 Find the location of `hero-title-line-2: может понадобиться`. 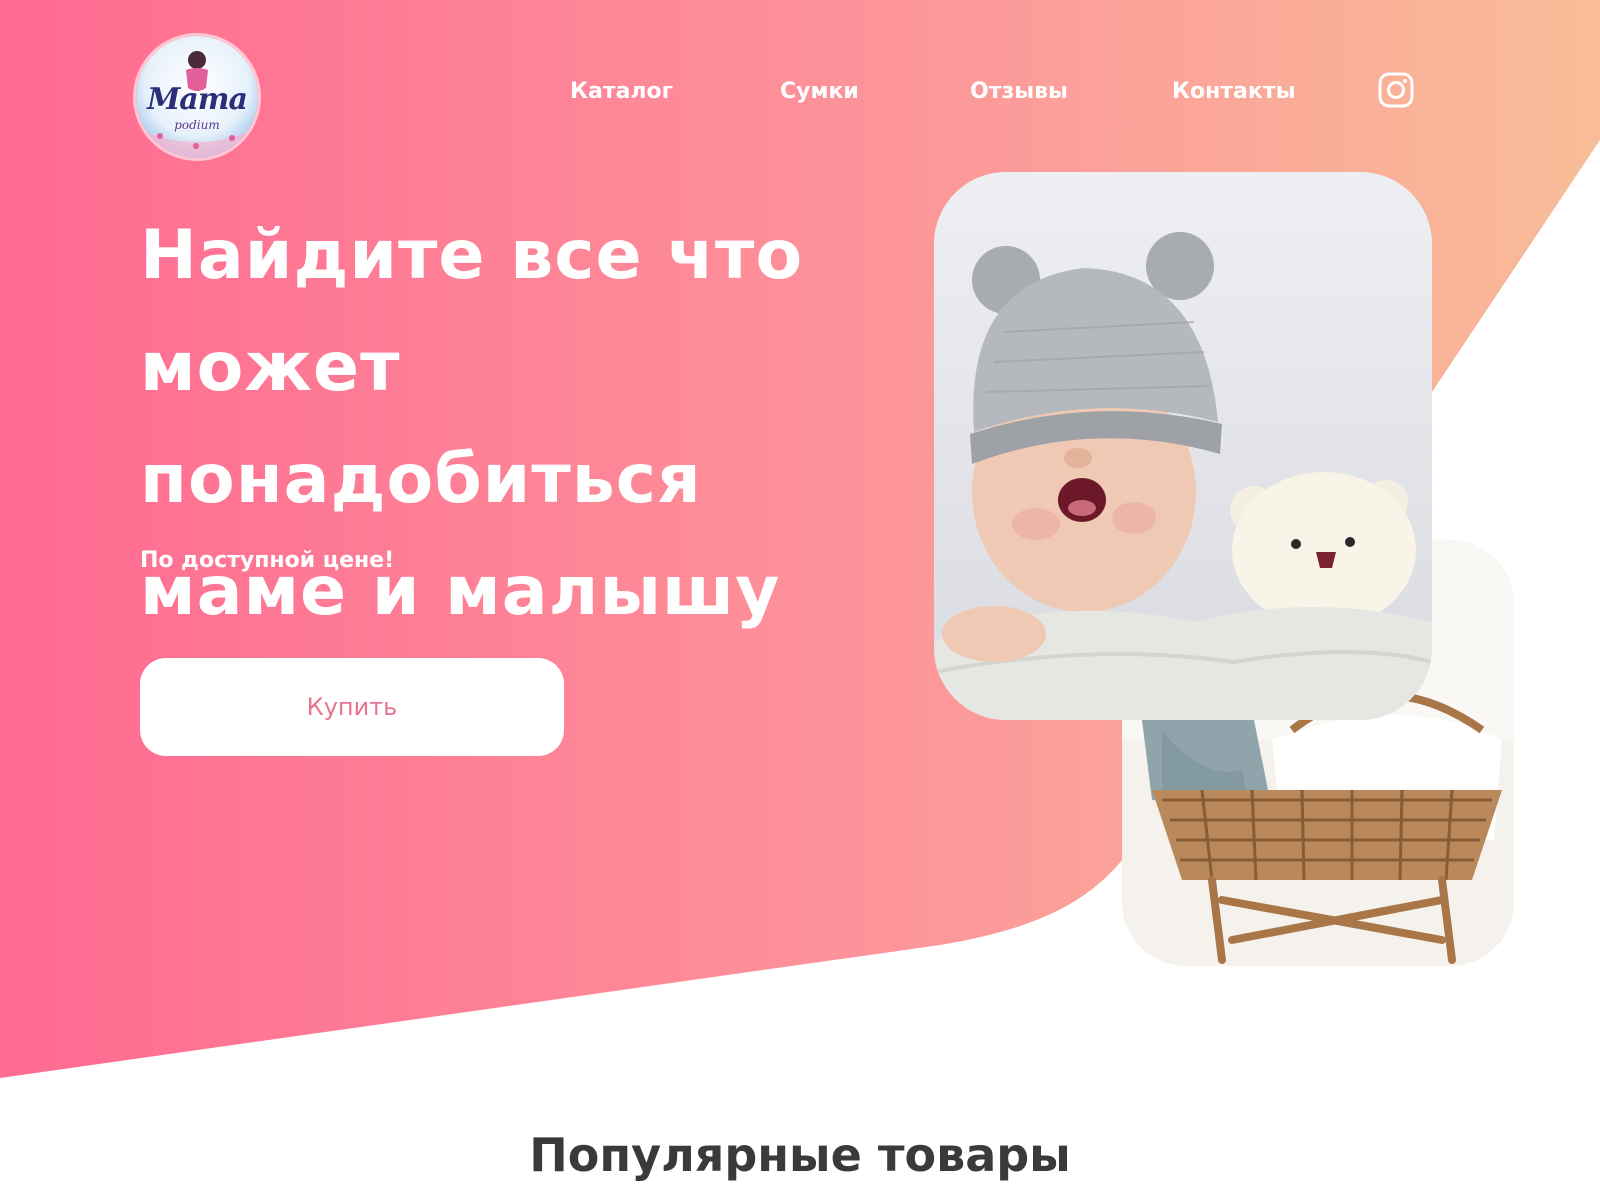

hero-title-line-2: может понадобиться is located at coordinates (421, 423).